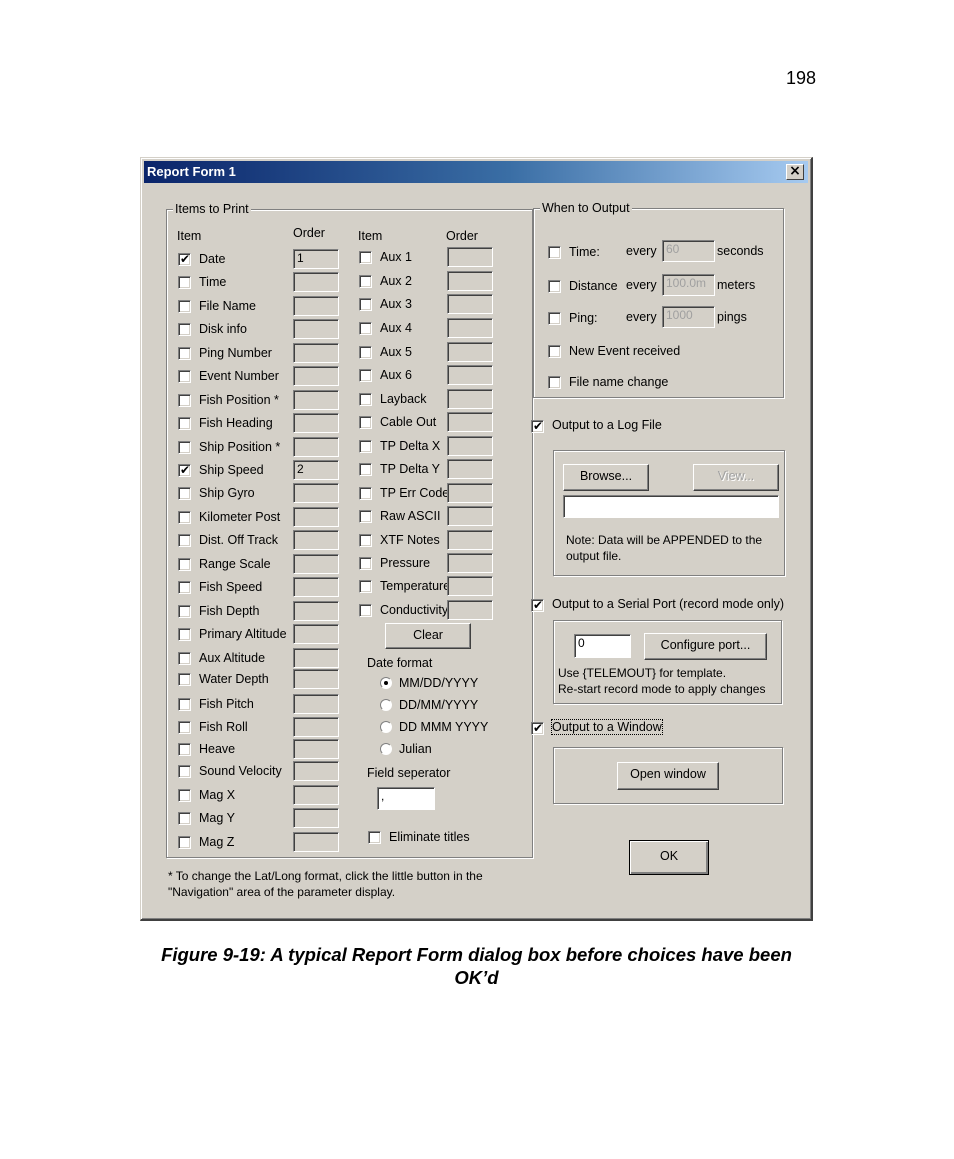 The height and width of the screenshot is (1159, 954). What do you see at coordinates (554, 351) in the screenshot?
I see `new-event-checkbox` at bounding box center [554, 351].